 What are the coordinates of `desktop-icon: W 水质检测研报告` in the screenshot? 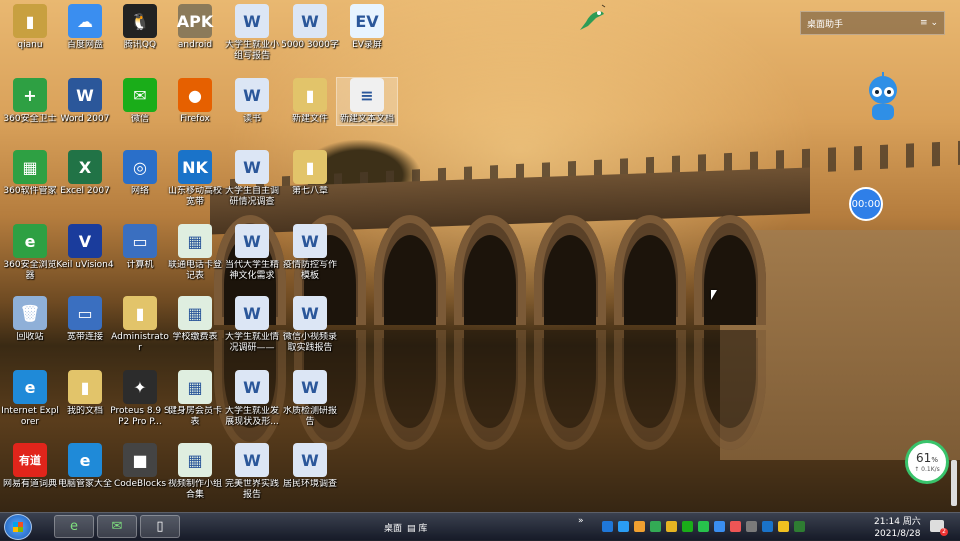 It's located at (310, 399).